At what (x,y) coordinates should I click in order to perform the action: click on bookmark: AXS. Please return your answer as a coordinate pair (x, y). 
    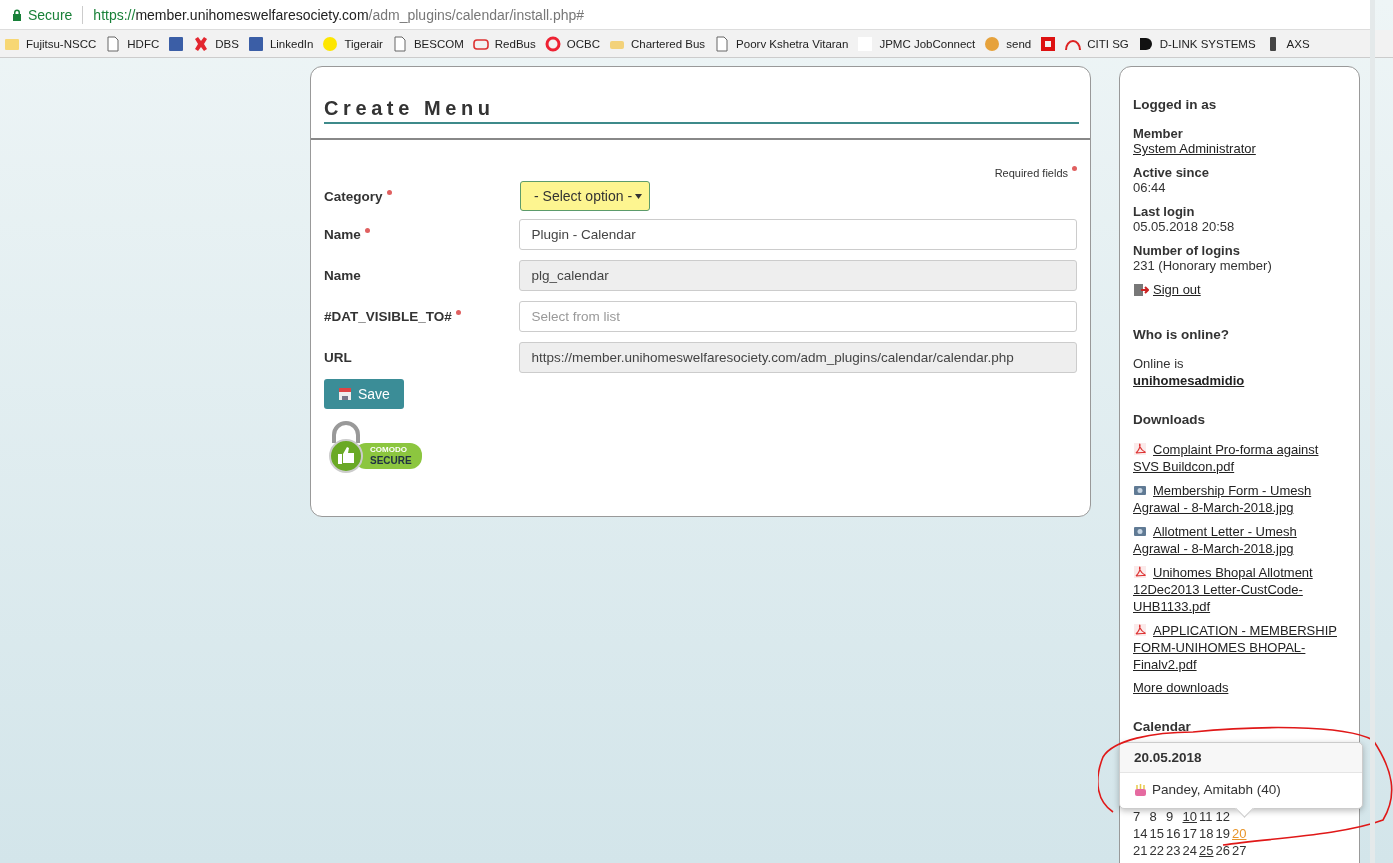
    Looking at the image, I should click on (1287, 43).